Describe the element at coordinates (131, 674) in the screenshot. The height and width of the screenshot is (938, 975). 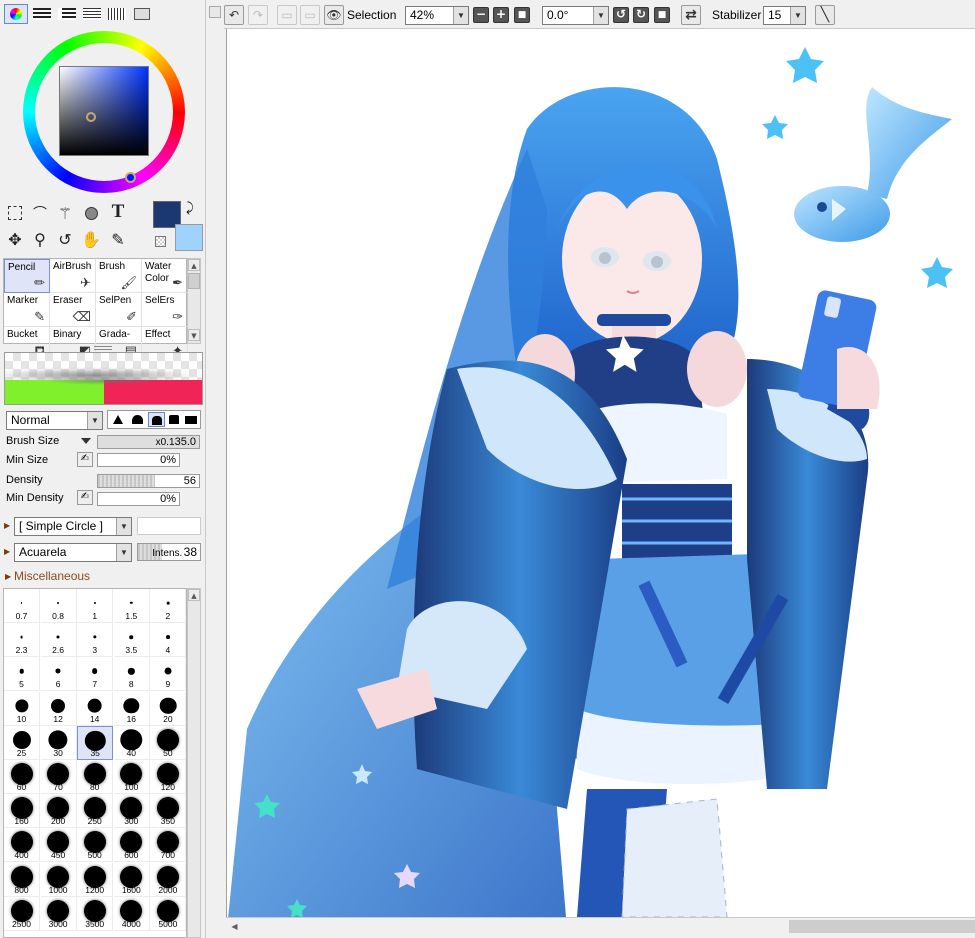
I see `brush-size-preset: 8` at that location.